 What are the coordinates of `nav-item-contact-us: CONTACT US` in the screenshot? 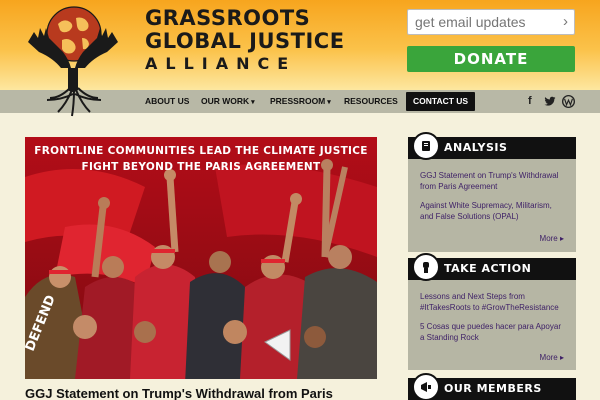 It's located at (441, 101).